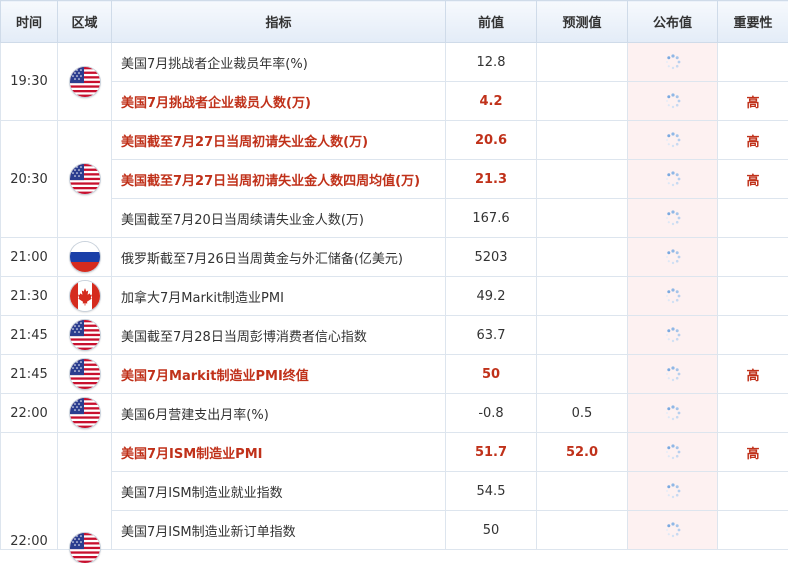 The height and width of the screenshot is (563, 788). Describe the element at coordinates (491, 101) in the screenshot. I see `previous-cell: 4.2` at that location.